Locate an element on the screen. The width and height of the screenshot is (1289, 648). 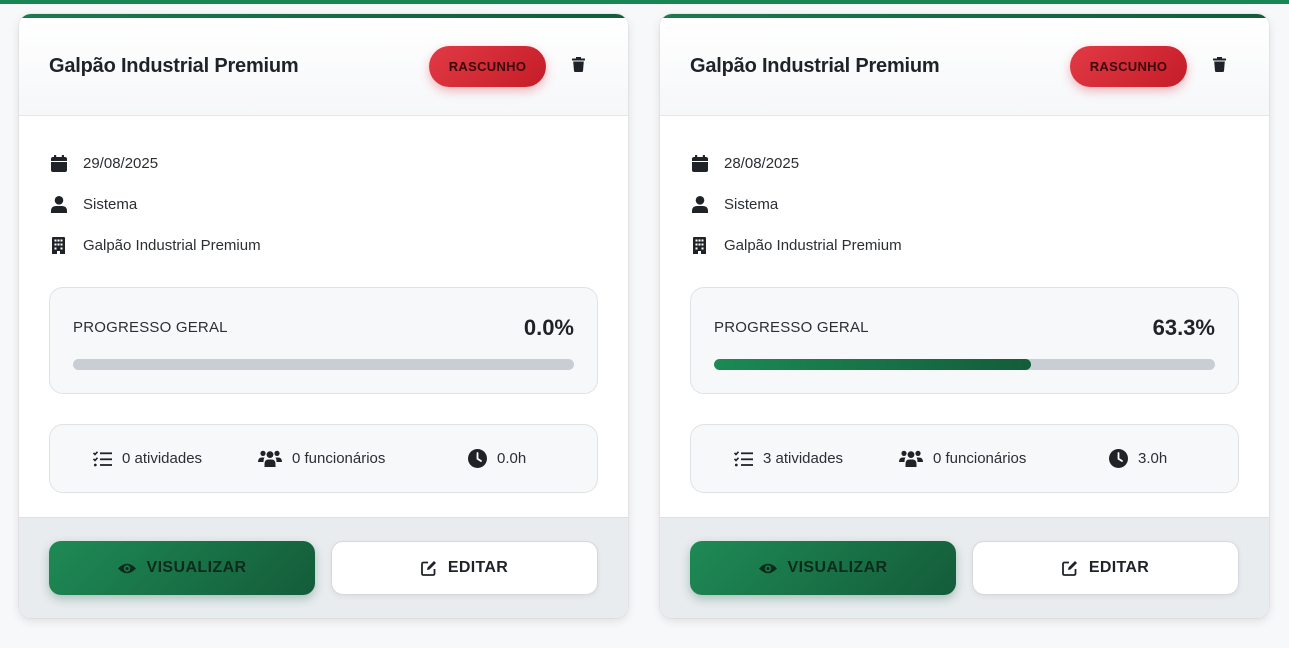
progress-panel: PROGRESSO GERAL 63.3% is located at coordinates (964, 340).